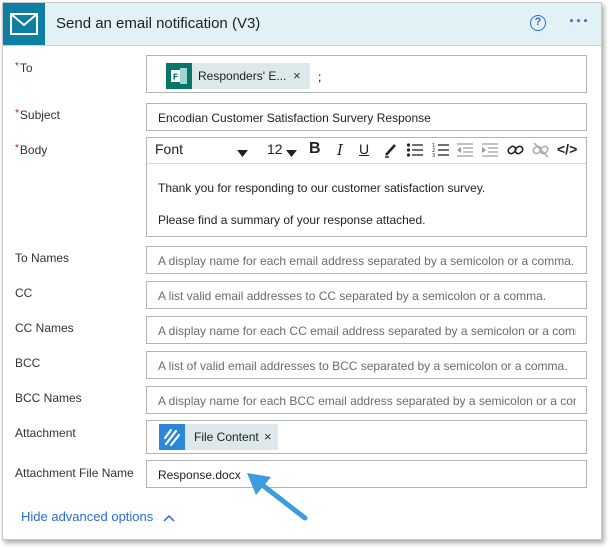 The height and width of the screenshot is (548, 610). Describe the element at coordinates (45, 433) in the screenshot. I see `attachment-label: Attachment` at that location.